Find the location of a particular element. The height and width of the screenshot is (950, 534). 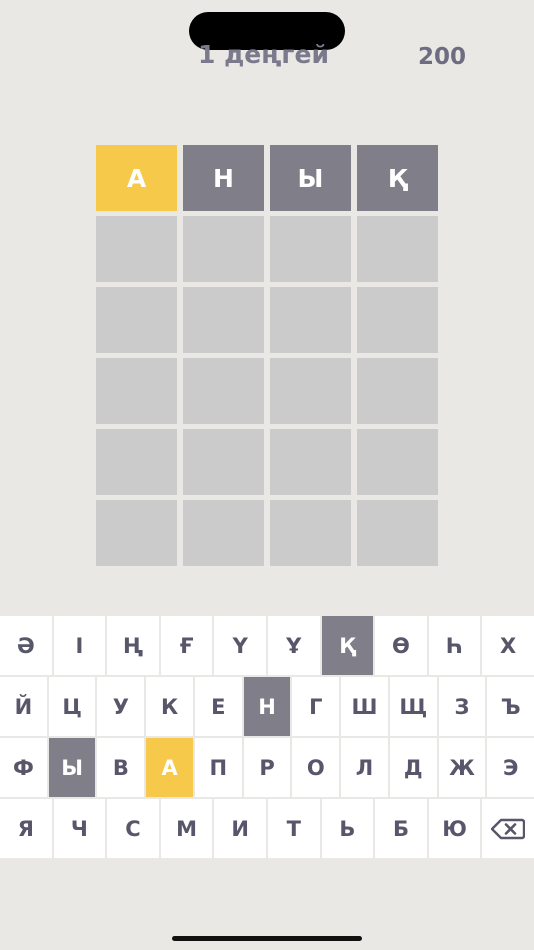

letter-key: И is located at coordinates (240, 828).